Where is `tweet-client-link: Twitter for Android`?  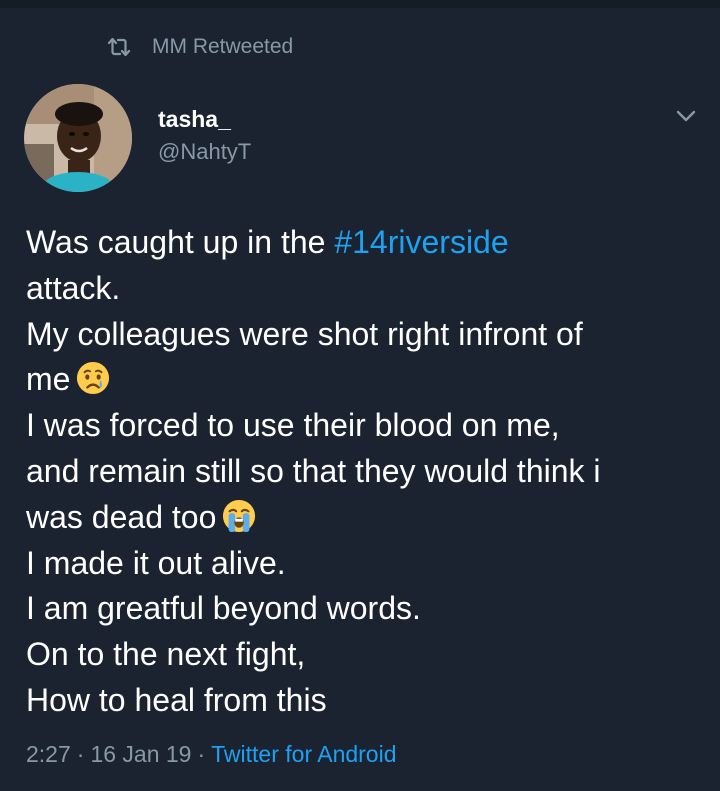
tweet-client-link: Twitter for Android is located at coordinates (303, 754).